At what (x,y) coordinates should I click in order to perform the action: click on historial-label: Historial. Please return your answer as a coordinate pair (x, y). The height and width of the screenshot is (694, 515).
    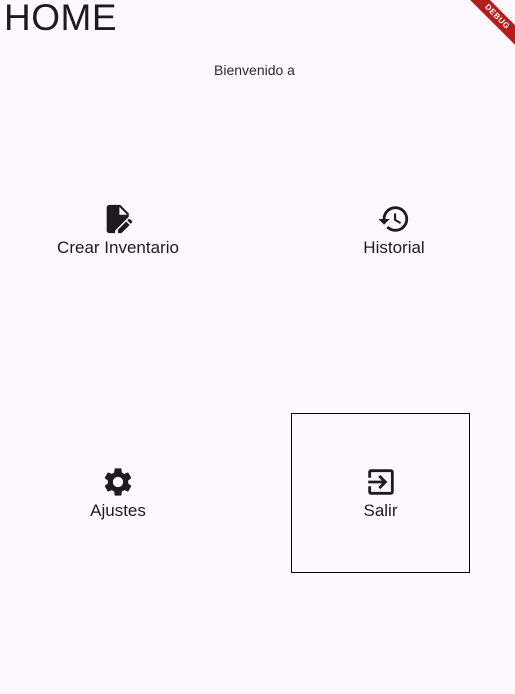
    Looking at the image, I should click on (394, 247).